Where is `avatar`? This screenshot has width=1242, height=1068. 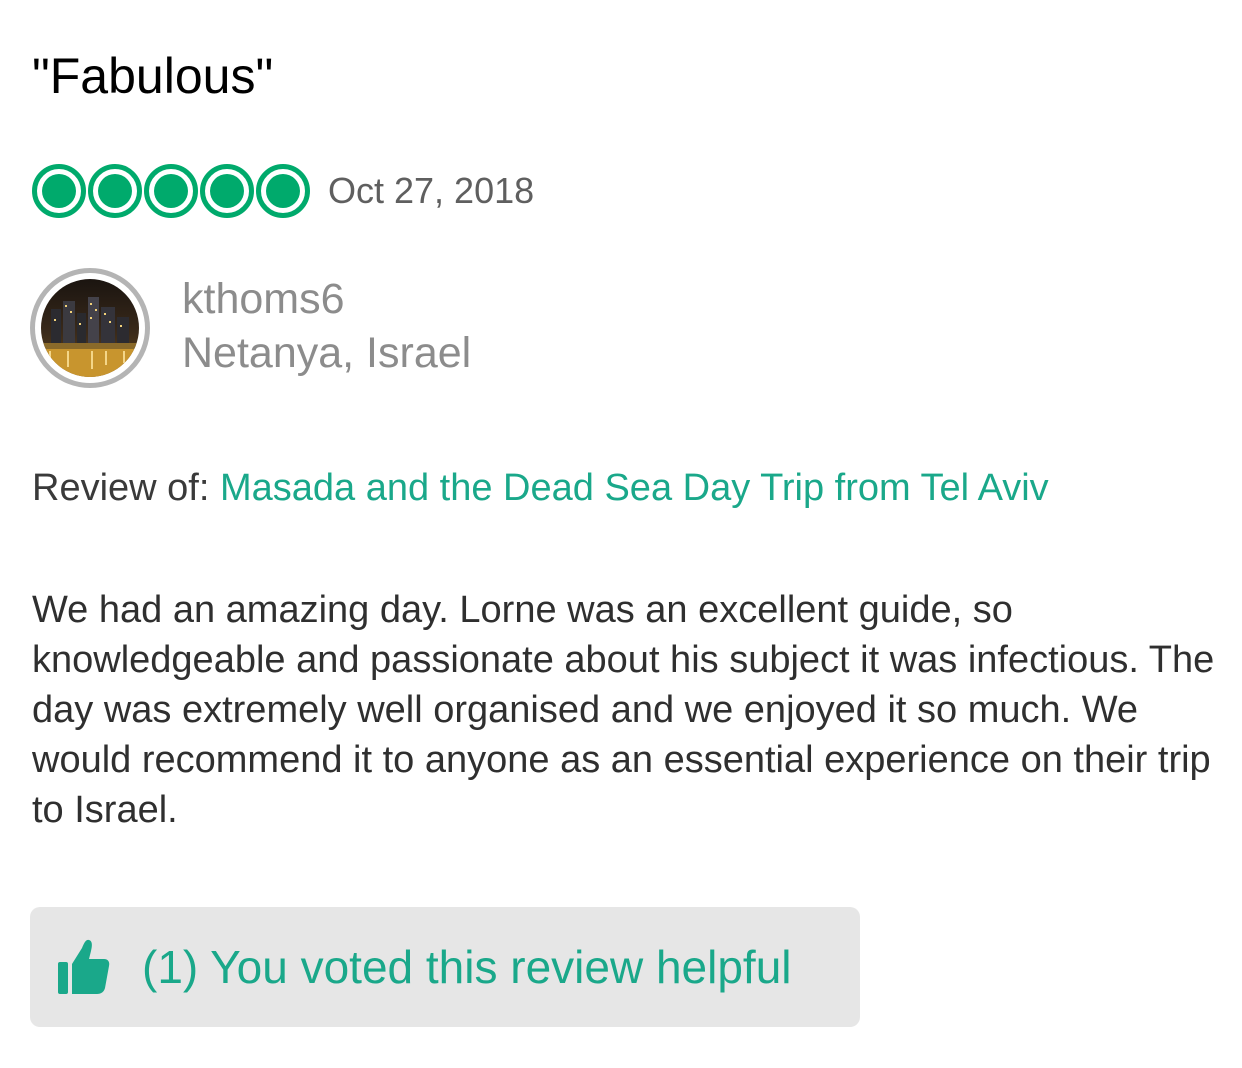
avatar is located at coordinates (90, 328).